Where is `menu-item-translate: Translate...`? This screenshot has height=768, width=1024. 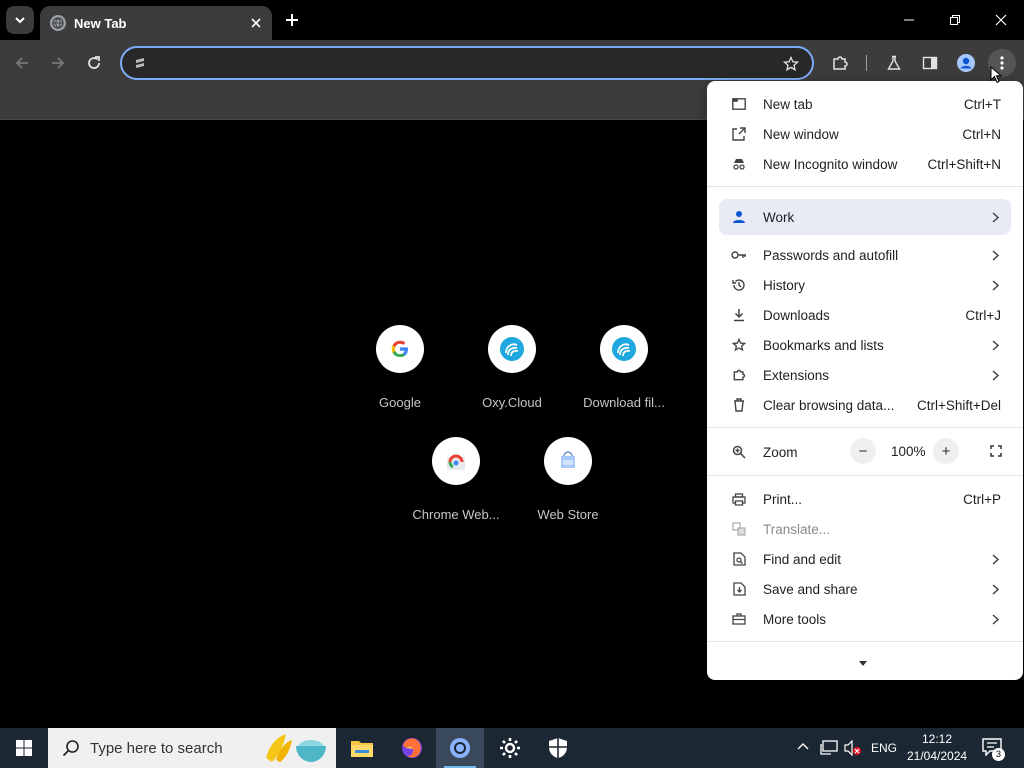 menu-item-translate: Translate... is located at coordinates (865, 529).